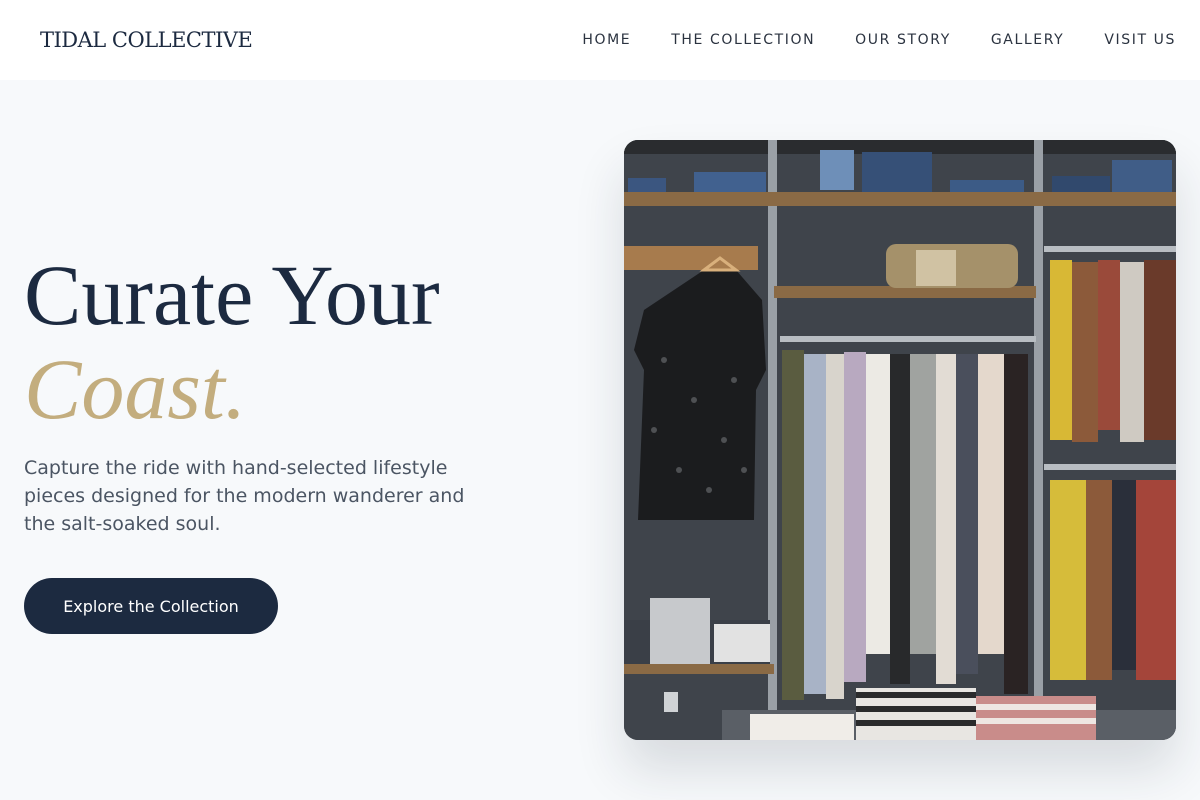 The image size is (1200, 800). Describe the element at coordinates (232, 295) in the screenshot. I see `headline-line-1: Curate Your` at that location.